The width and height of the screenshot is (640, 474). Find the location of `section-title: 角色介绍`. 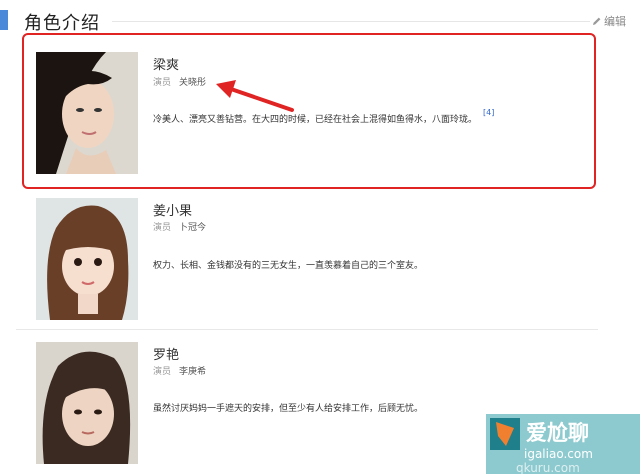

section-title: 角色介绍 is located at coordinates (62, 23).